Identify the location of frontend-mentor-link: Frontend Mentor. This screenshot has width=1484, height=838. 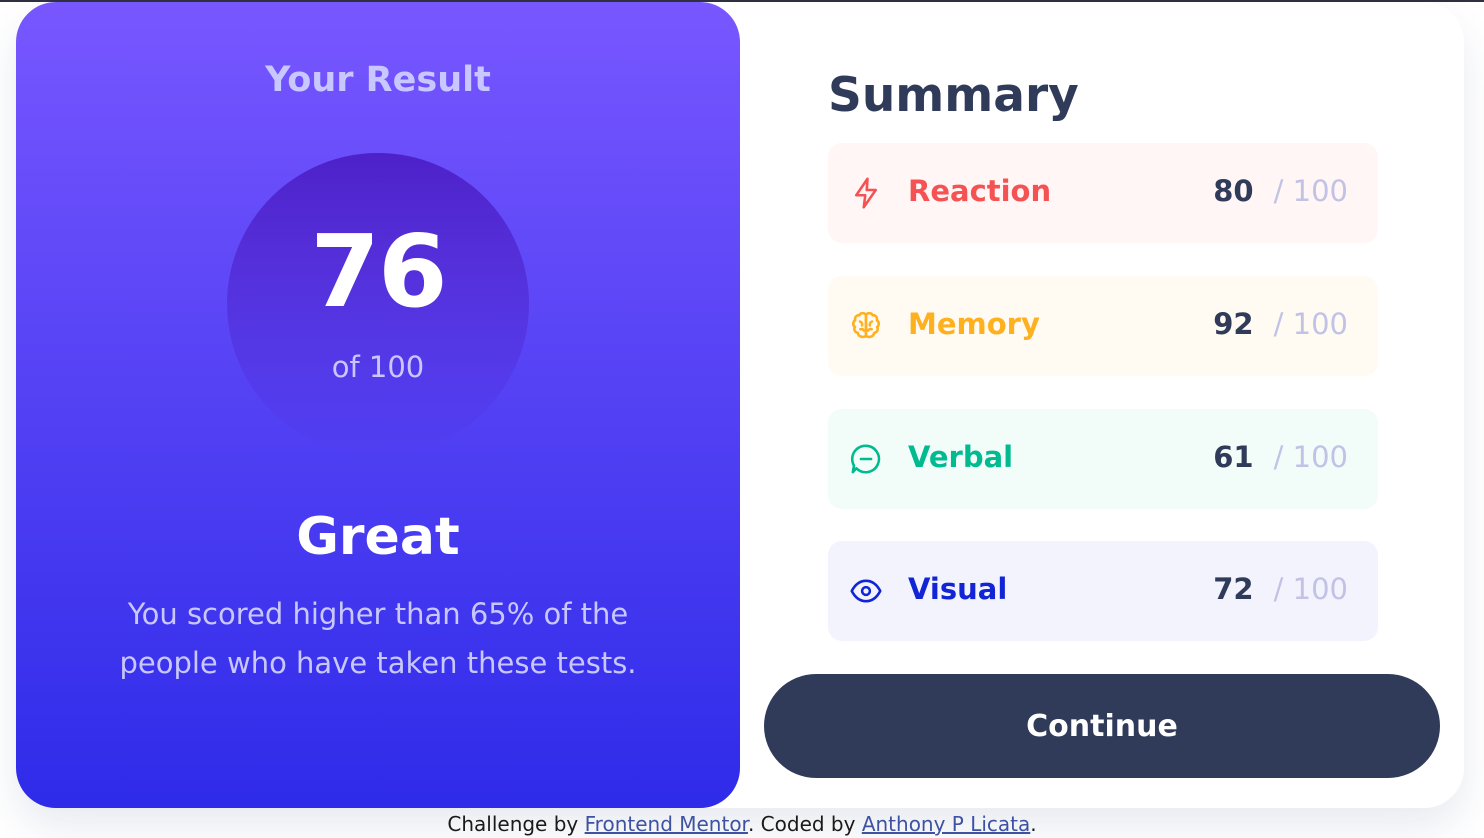
(666, 824).